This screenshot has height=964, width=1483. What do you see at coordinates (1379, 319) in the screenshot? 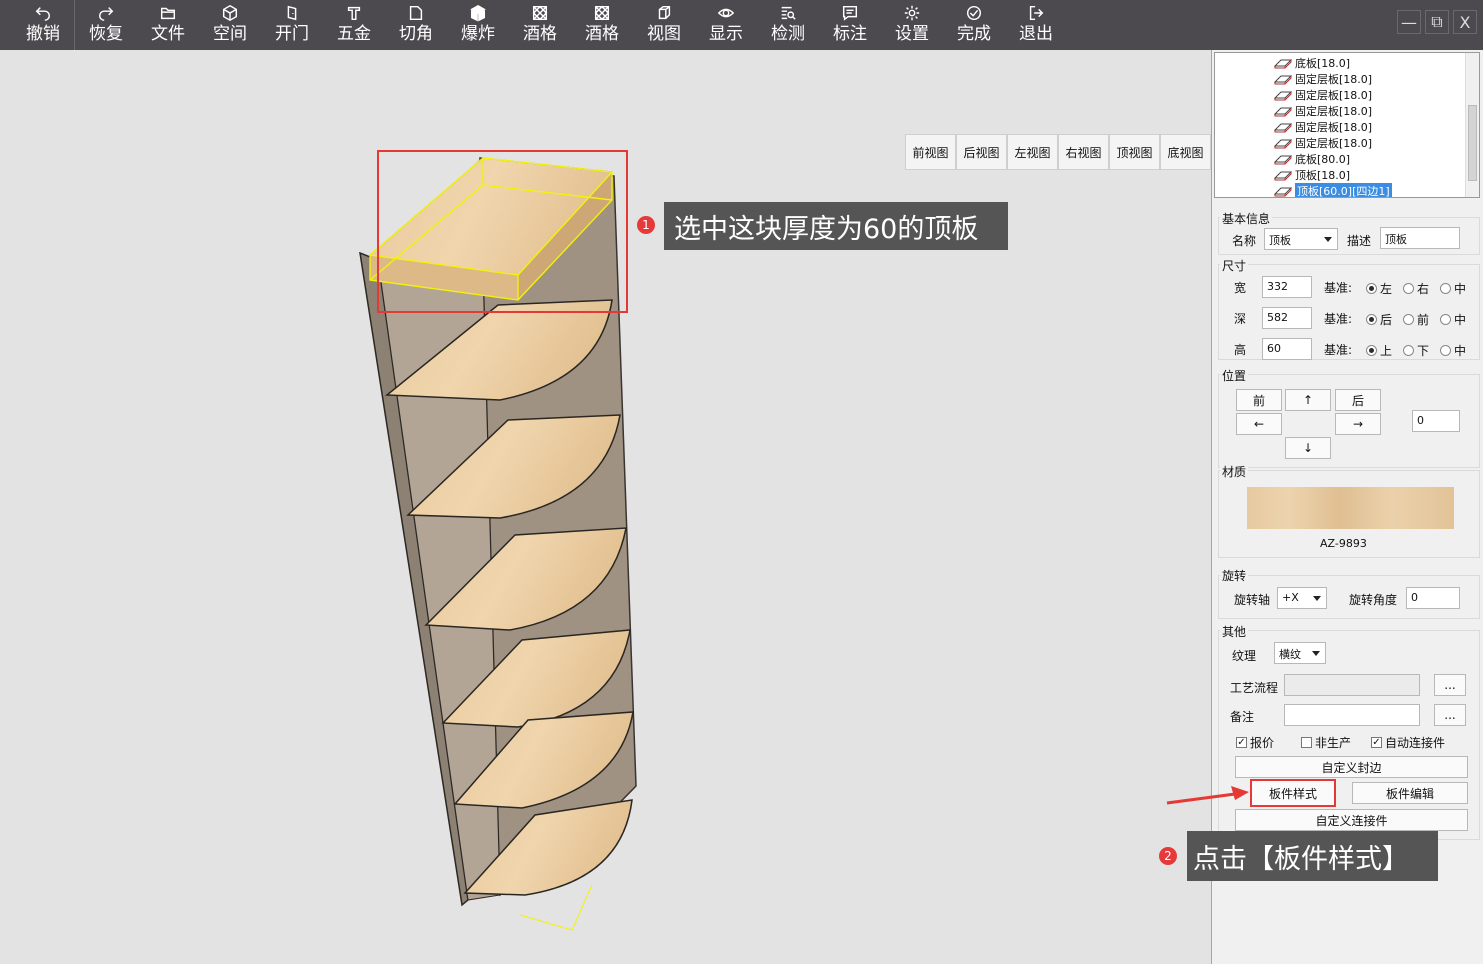
I see `base-radio: 后` at bounding box center [1379, 319].